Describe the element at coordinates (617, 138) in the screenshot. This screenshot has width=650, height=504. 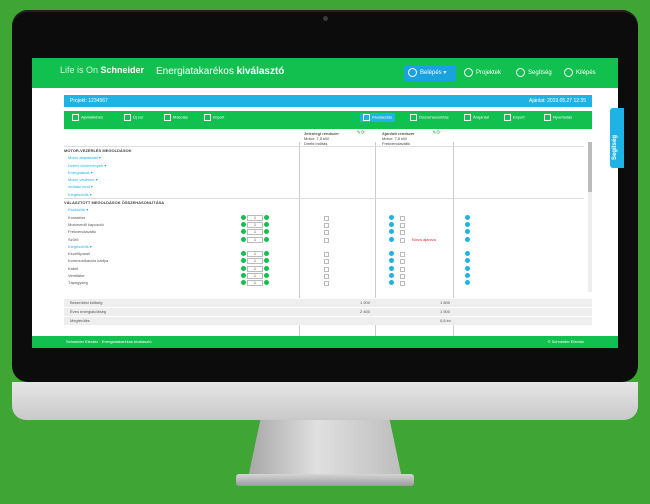
I see `side-help-tab: Segítség` at that location.